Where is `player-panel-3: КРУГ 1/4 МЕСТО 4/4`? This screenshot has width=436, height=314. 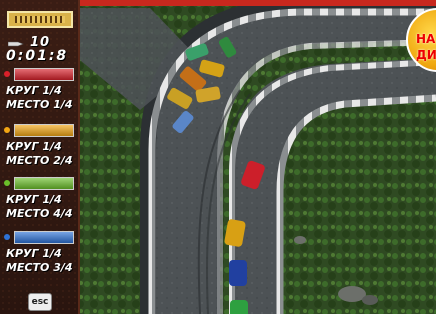 player-panel-3: КРУГ 1/4 МЕСТО 4/4 is located at coordinates (40, 205).